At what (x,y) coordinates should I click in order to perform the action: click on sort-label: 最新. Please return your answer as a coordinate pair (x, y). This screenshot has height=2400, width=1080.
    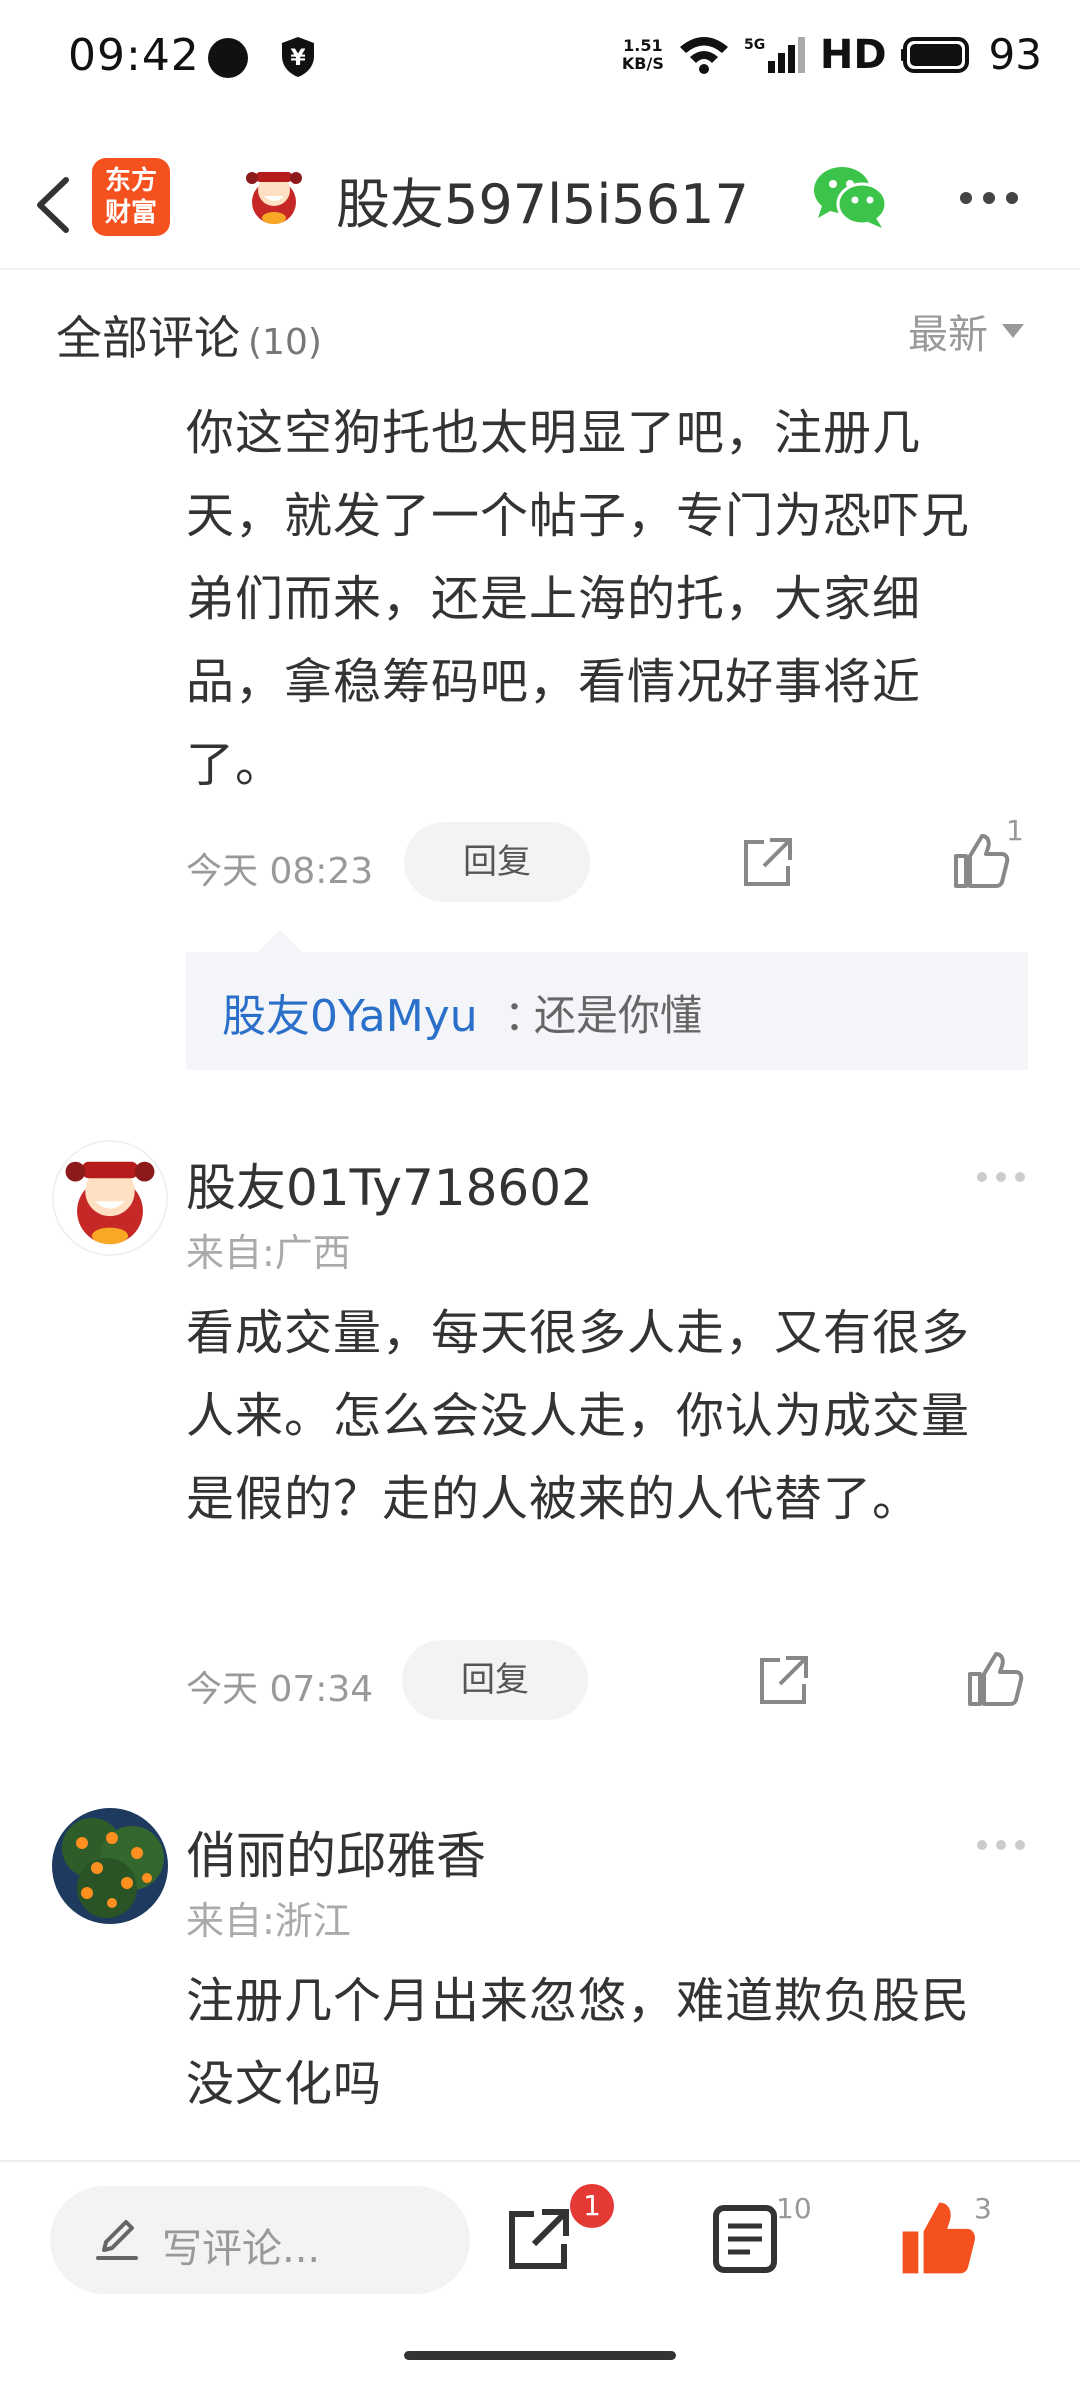
    Looking at the image, I should click on (948, 335).